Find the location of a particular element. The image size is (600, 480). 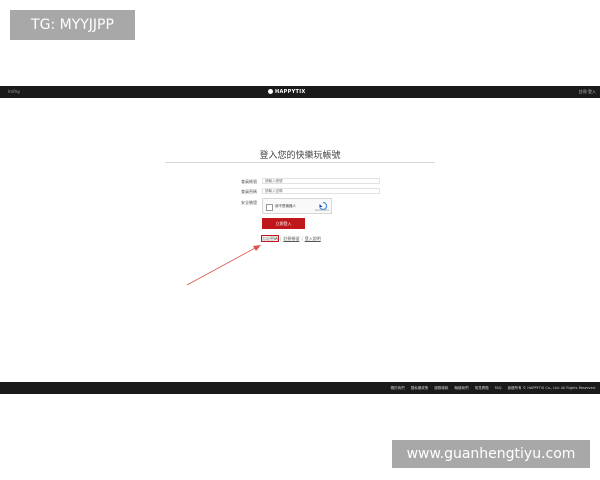

register-link: 註冊帳號 is located at coordinates (291, 238).